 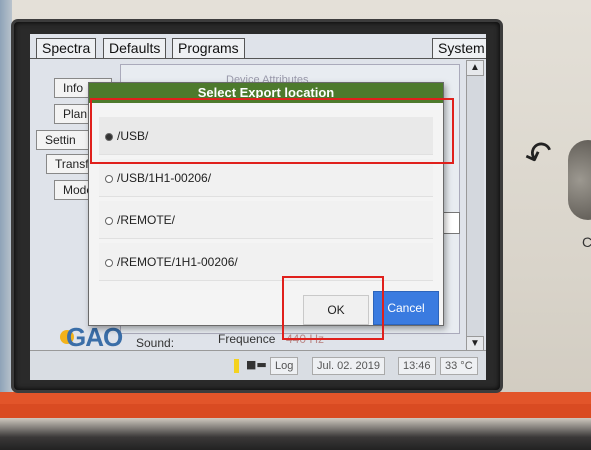 I want to click on battery-icon, so click(x=236, y=366).